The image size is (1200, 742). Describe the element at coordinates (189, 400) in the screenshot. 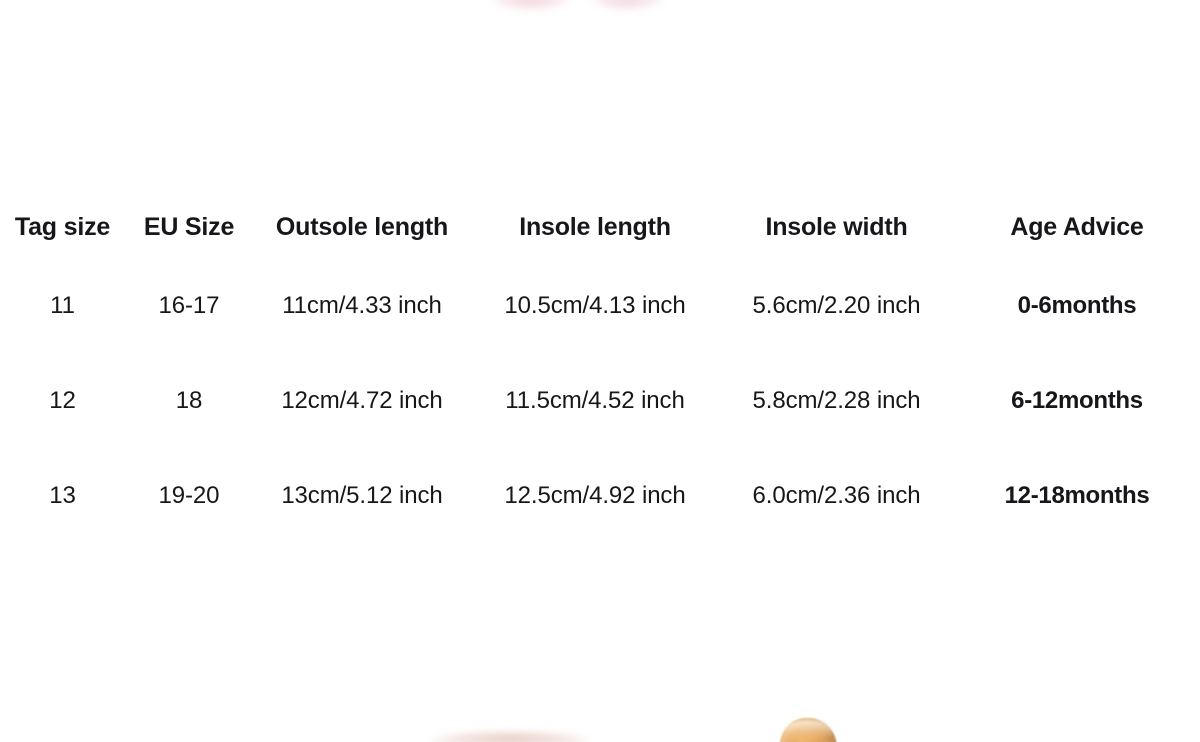

I see `cell-eu-size: 18` at that location.